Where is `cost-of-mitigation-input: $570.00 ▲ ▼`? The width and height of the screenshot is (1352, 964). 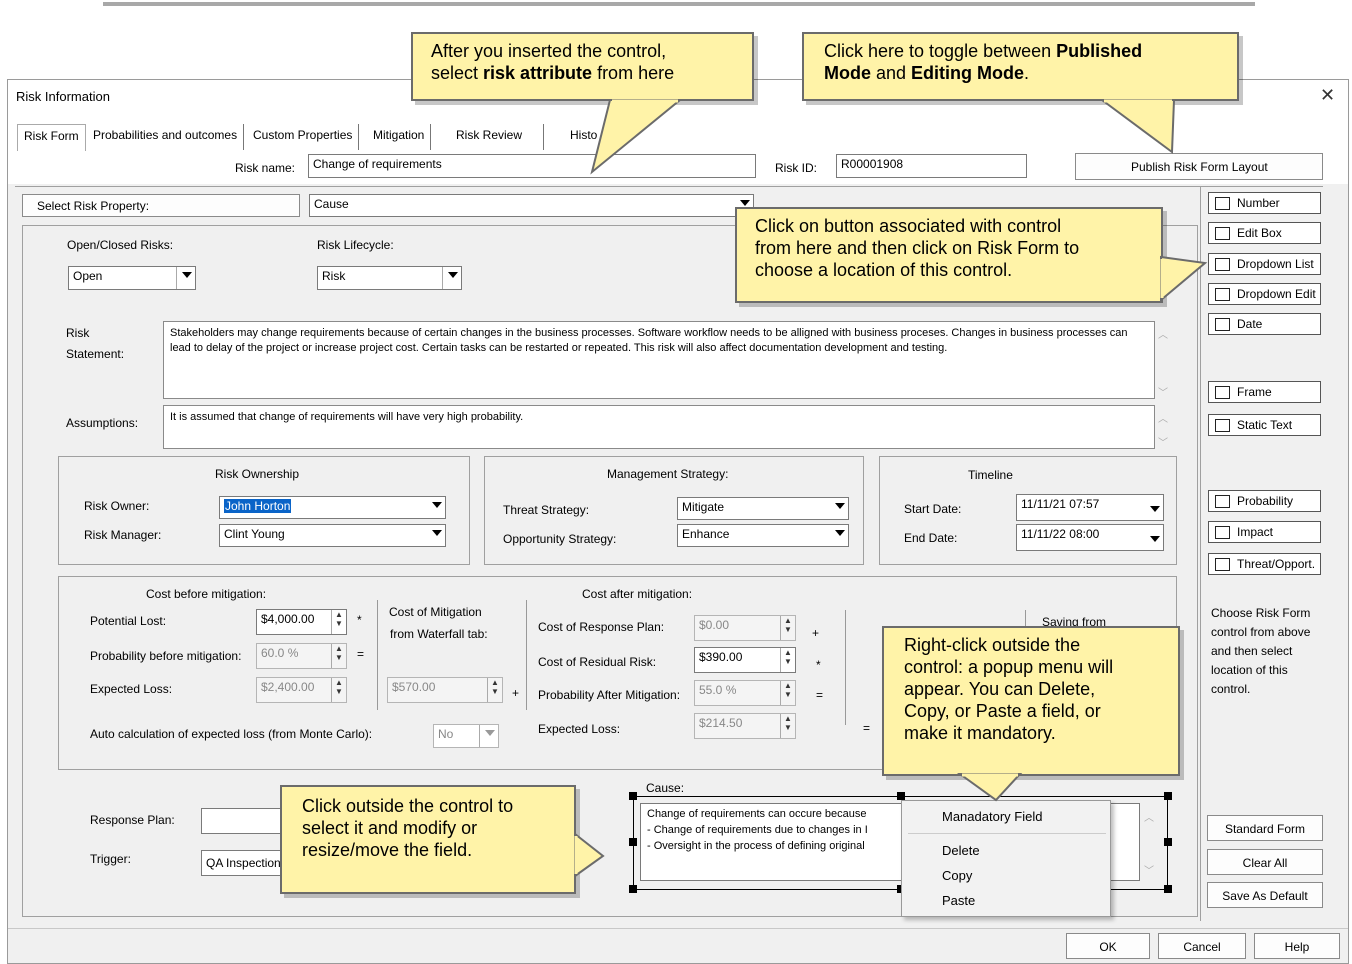
cost-of-mitigation-input: $570.00 ▲ ▼ is located at coordinates (445, 690).